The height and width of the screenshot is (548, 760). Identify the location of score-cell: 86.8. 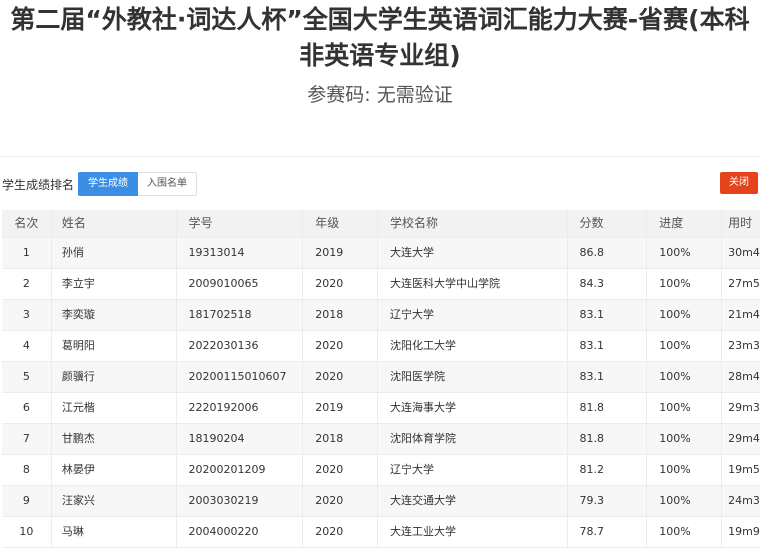
(608, 253).